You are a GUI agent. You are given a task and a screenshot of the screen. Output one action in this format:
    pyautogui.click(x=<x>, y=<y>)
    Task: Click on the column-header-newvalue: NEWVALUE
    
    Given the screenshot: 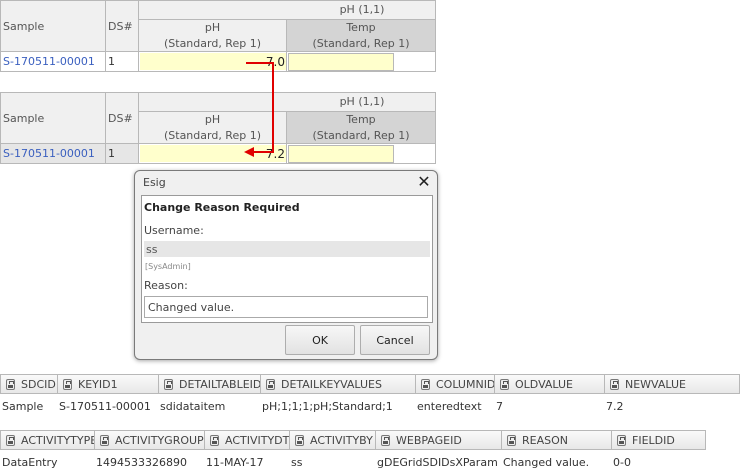 What is the action you would take?
    pyautogui.click(x=672, y=384)
    